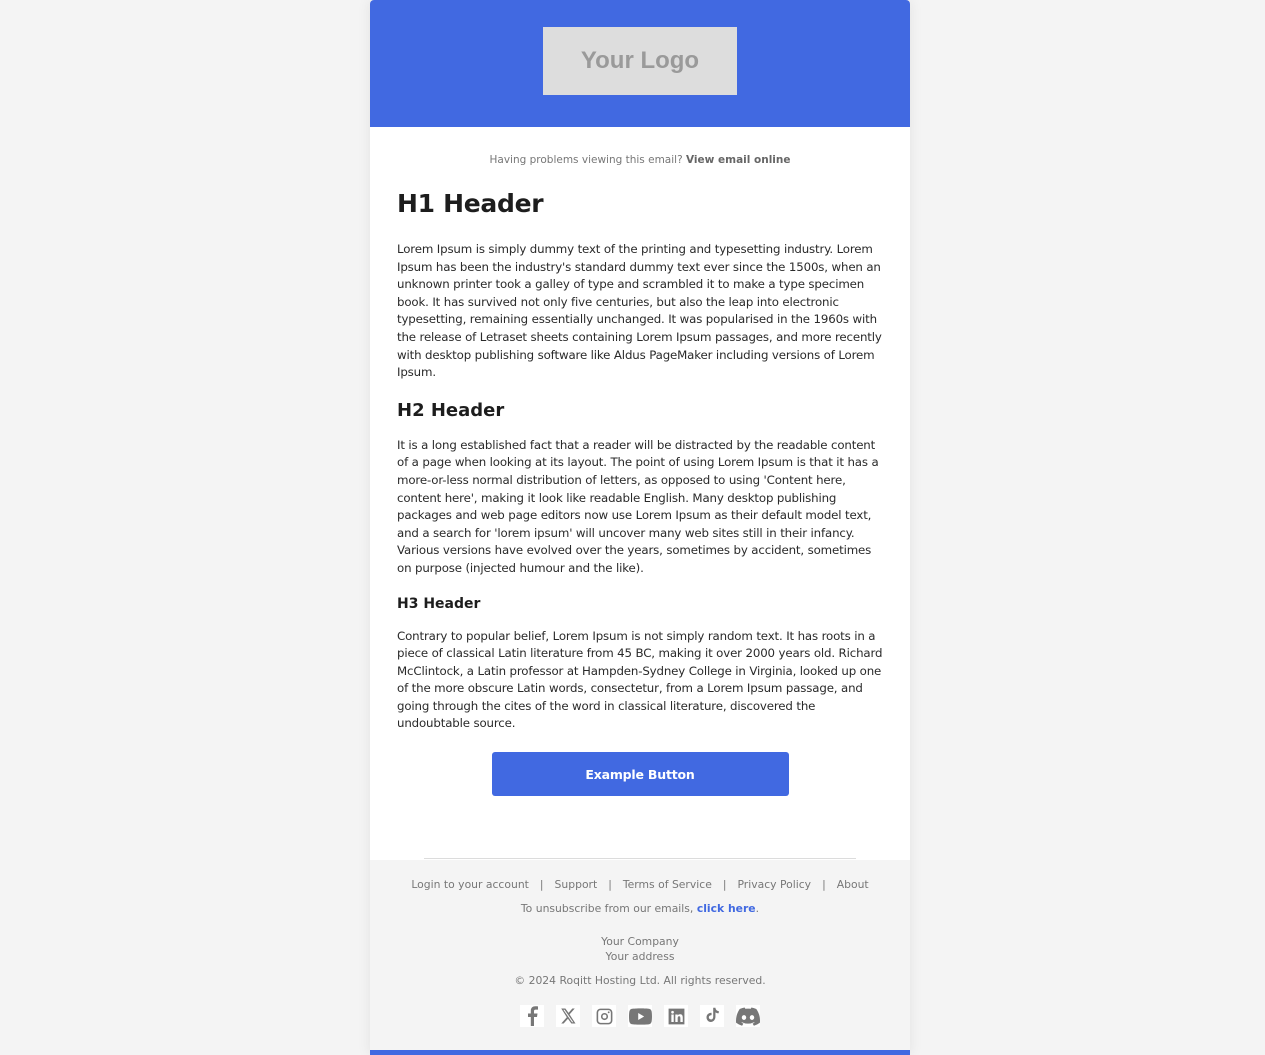 Image resolution: width=1265 pixels, height=1055 pixels. I want to click on tiktok-icon, so click(712, 1014).